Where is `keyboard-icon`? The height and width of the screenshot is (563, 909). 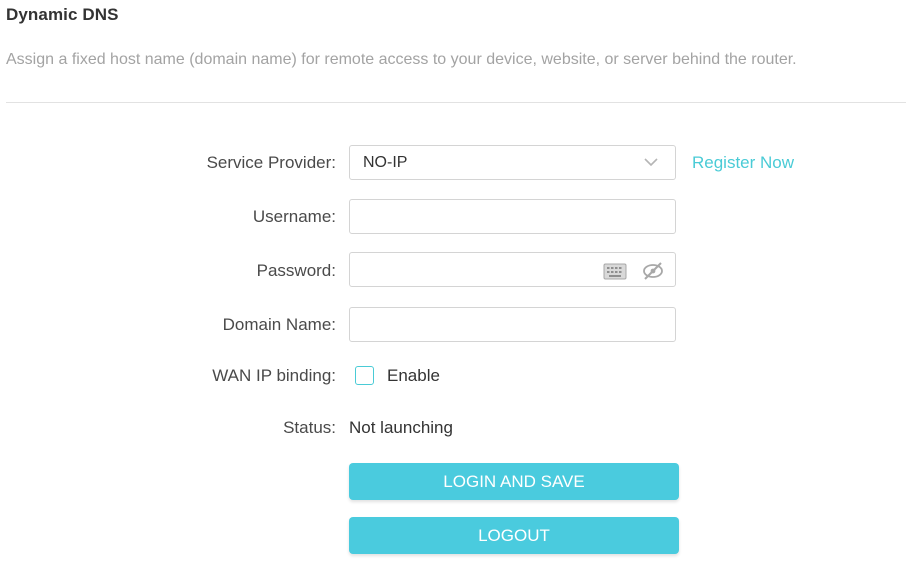 keyboard-icon is located at coordinates (615, 271).